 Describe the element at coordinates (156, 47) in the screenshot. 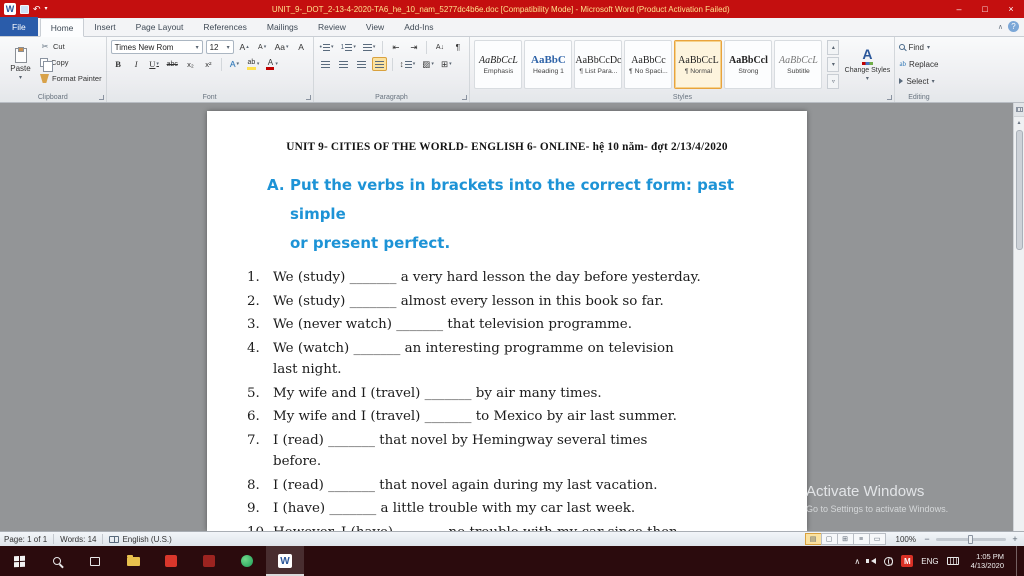

I see `font-family-combobox: Times New Rom ▾` at that location.